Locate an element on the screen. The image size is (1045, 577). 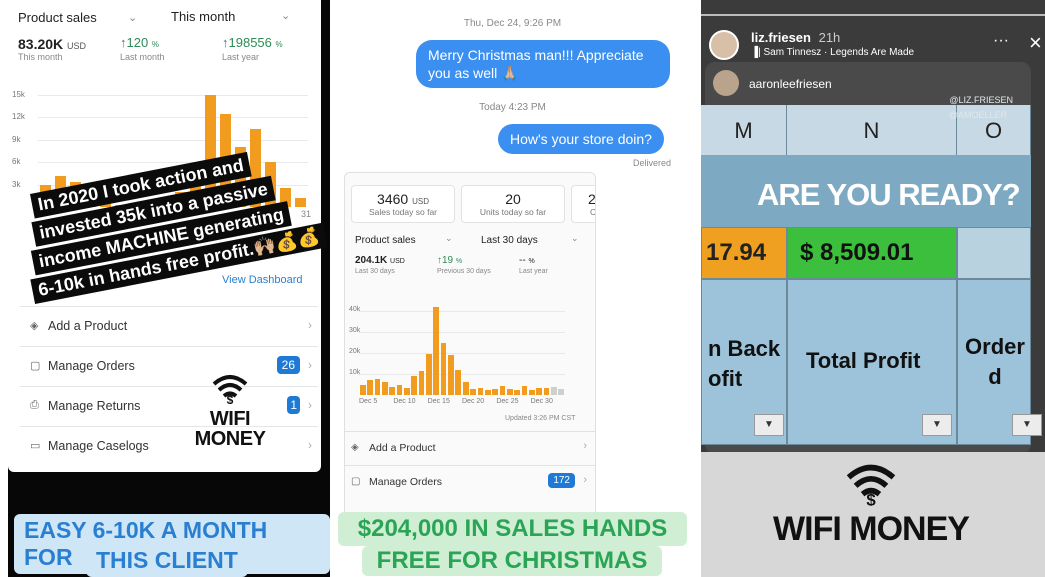
tag-label: @LIZ.FRIESEN is located at coordinates (981, 100).